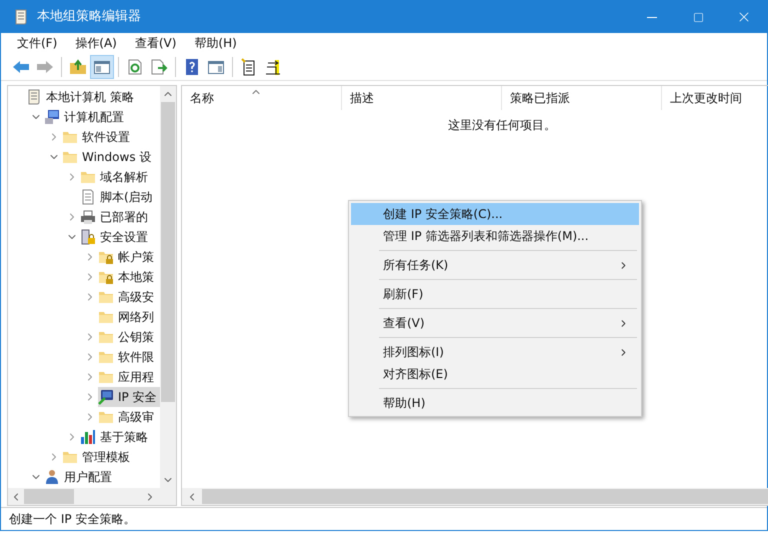 The height and width of the screenshot is (537, 768). I want to click on help-icon, so click(192, 67).